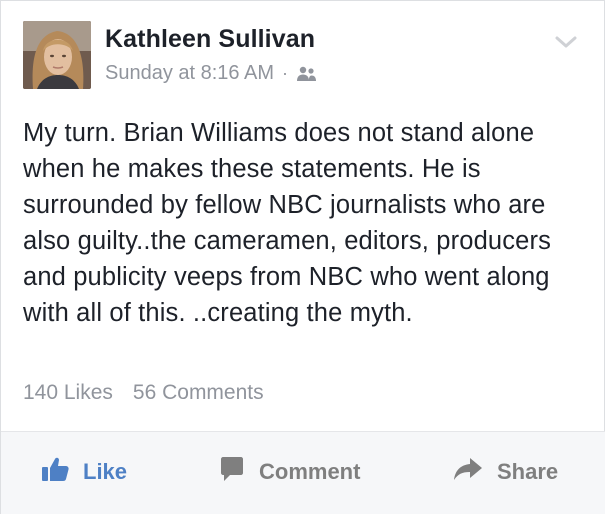 This screenshot has height=514, width=605. Describe the element at coordinates (310, 471) in the screenshot. I see `comment-label: Comment` at that location.